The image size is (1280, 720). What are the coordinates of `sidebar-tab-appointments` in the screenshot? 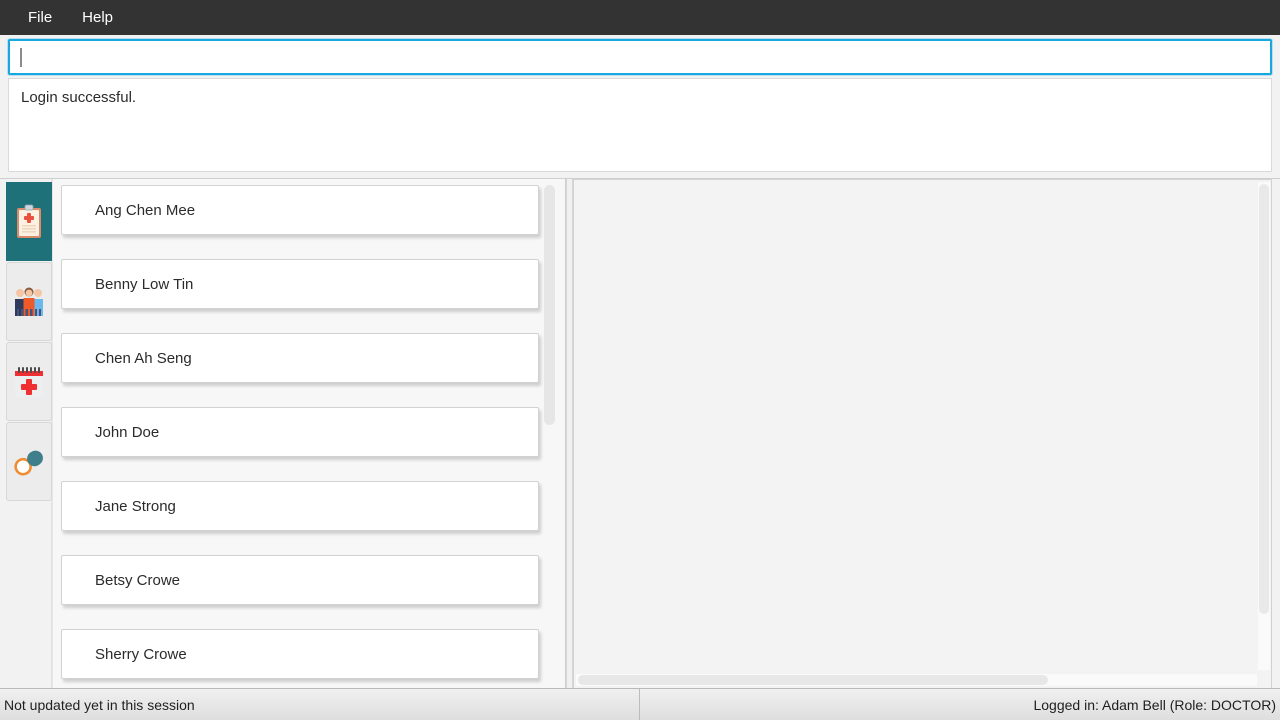 It's located at (29, 381).